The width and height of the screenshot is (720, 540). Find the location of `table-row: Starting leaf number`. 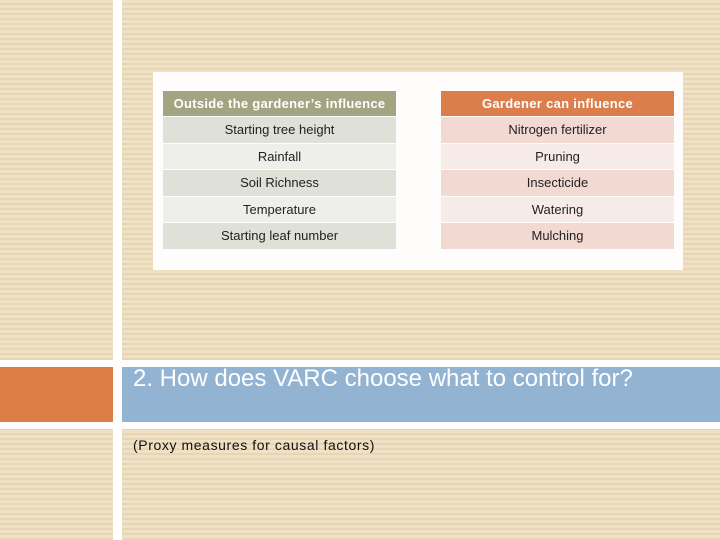

table-row: Starting leaf number is located at coordinates (279, 236).